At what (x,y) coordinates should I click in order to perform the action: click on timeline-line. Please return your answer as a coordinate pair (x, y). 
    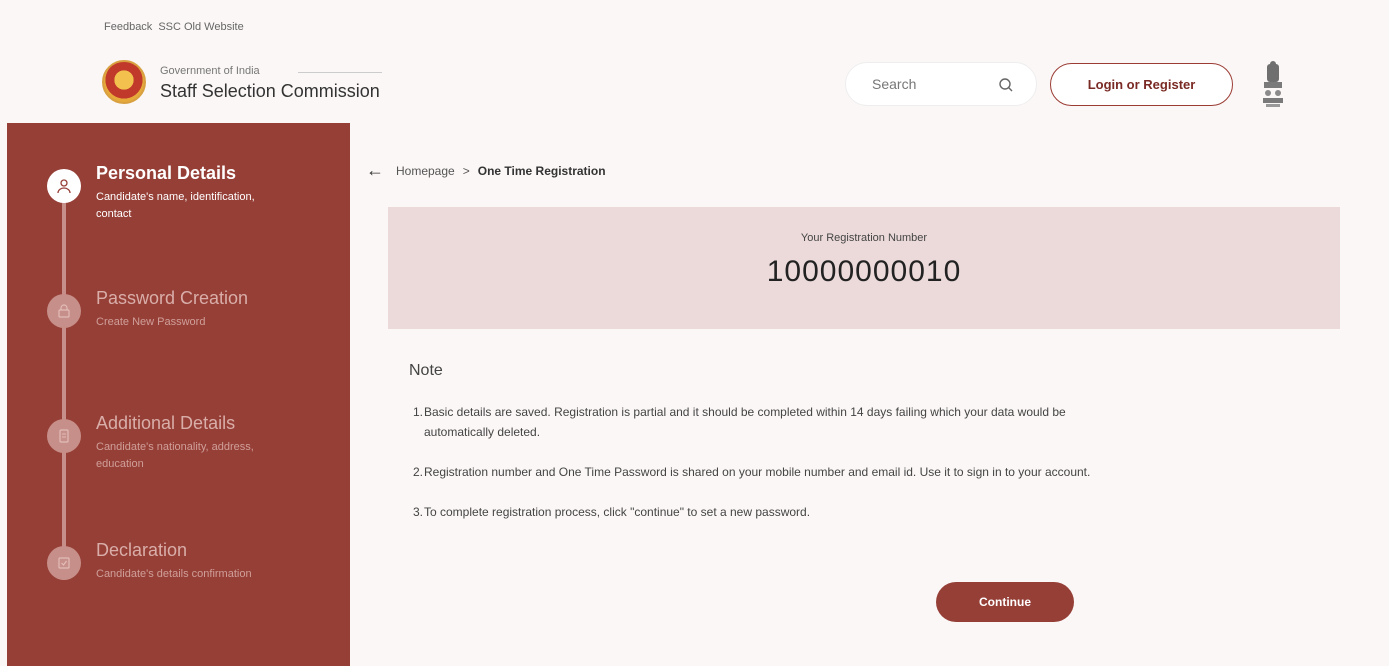
    Looking at the image, I should click on (64, 382).